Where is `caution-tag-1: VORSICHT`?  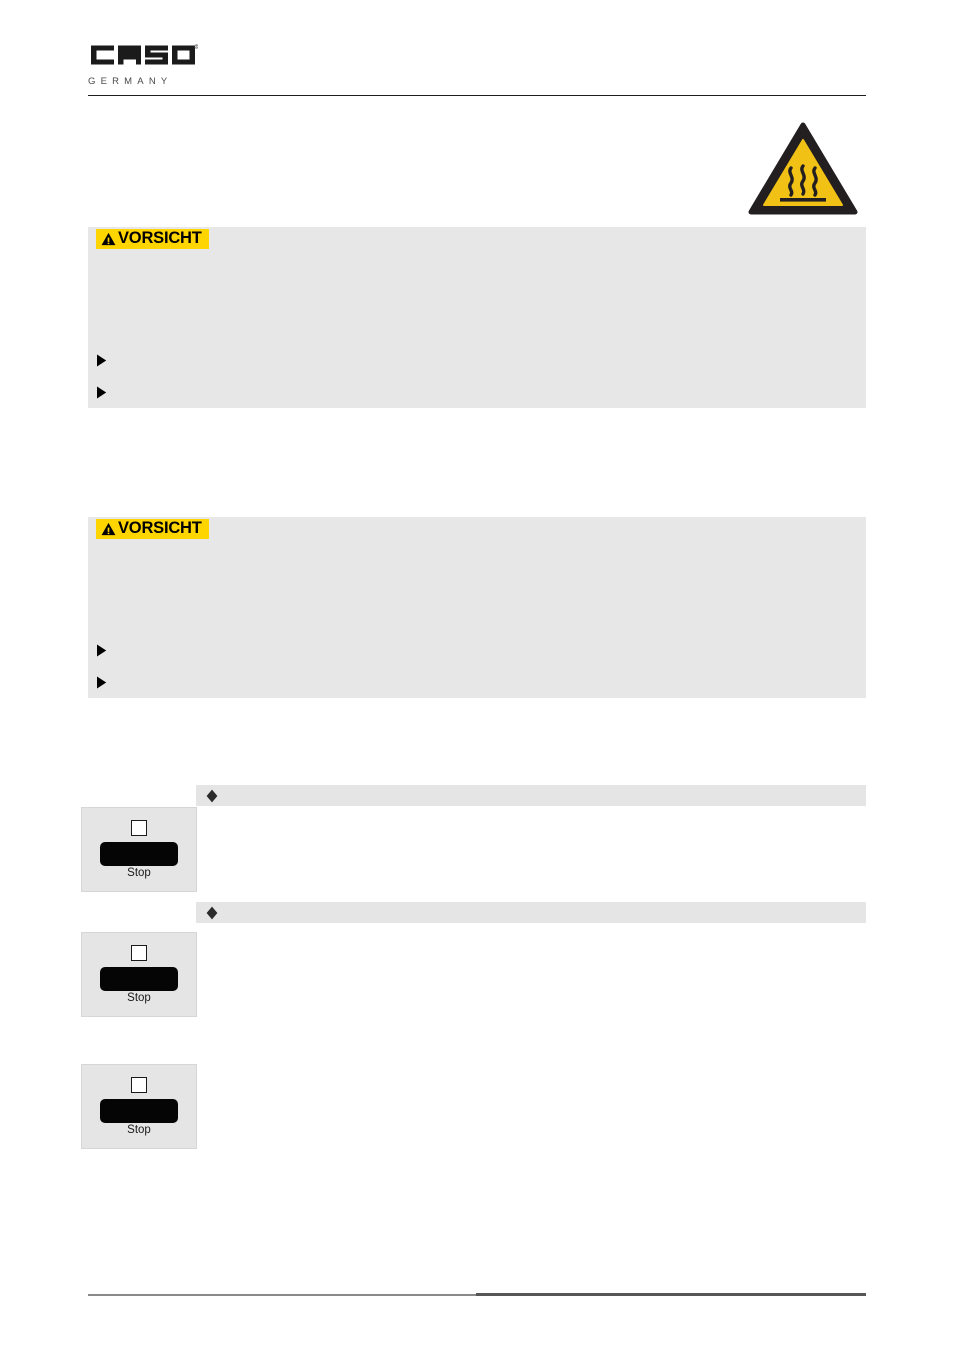
caution-tag-1: VORSICHT is located at coordinates (152, 239).